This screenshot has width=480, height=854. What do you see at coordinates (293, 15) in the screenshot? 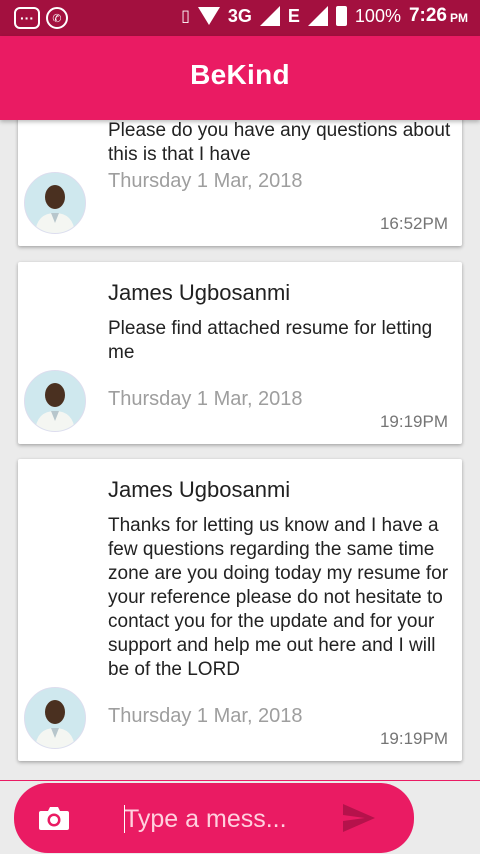
I see `edge-indicator: E` at bounding box center [293, 15].